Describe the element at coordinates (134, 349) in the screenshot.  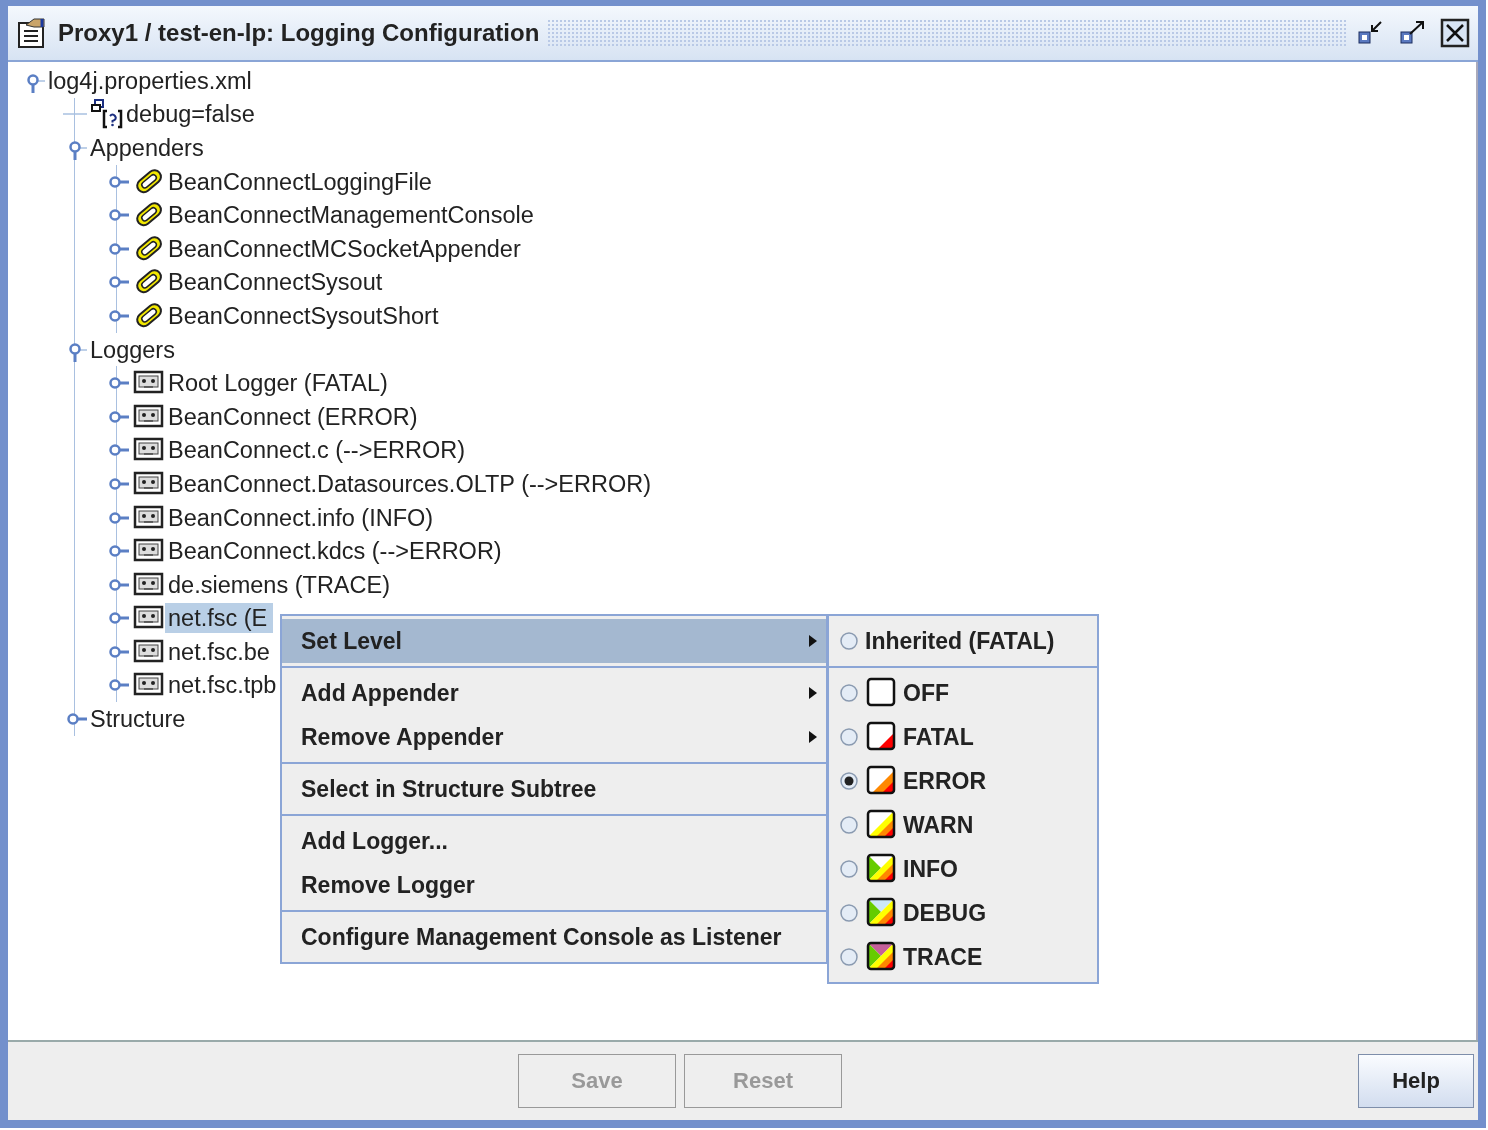
I see `tree-item: Loggers` at that location.